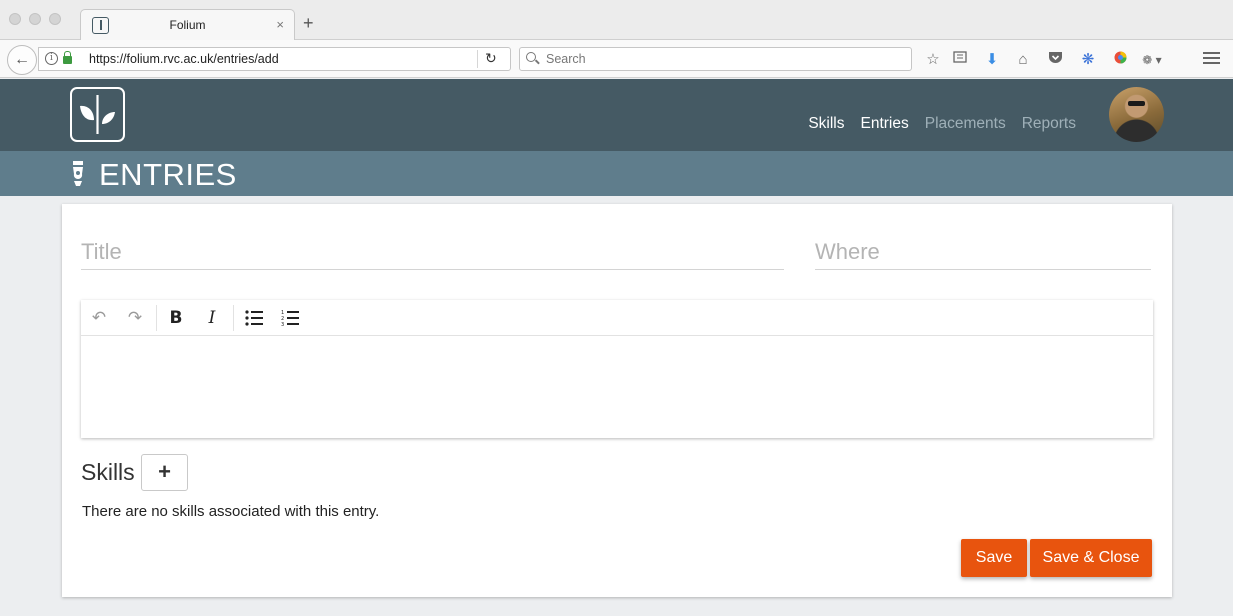 The height and width of the screenshot is (616, 1233). What do you see at coordinates (1152, 60) in the screenshot?
I see `extension-bird-icon: ❁ ▾` at bounding box center [1152, 60].